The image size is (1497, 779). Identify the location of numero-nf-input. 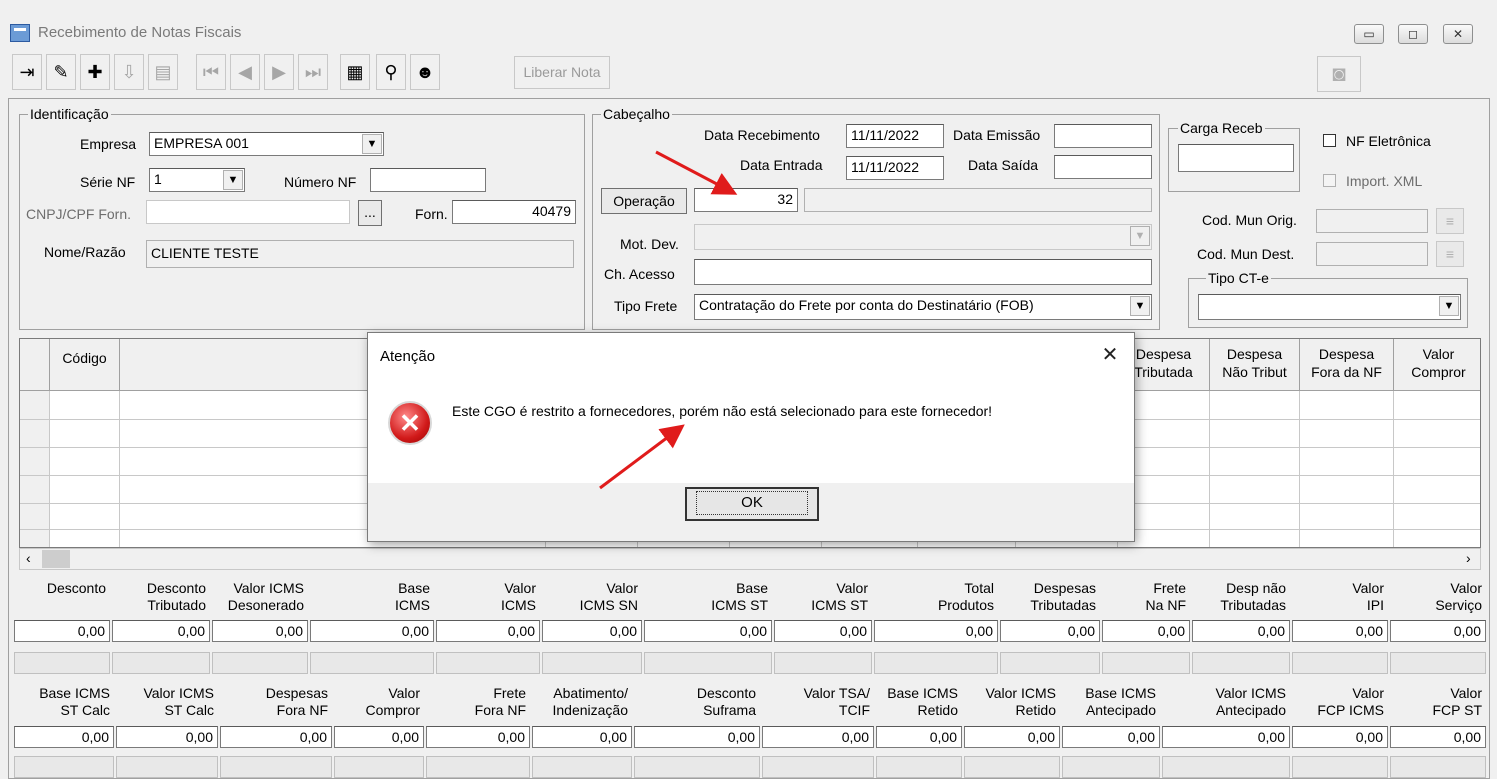
(428, 180).